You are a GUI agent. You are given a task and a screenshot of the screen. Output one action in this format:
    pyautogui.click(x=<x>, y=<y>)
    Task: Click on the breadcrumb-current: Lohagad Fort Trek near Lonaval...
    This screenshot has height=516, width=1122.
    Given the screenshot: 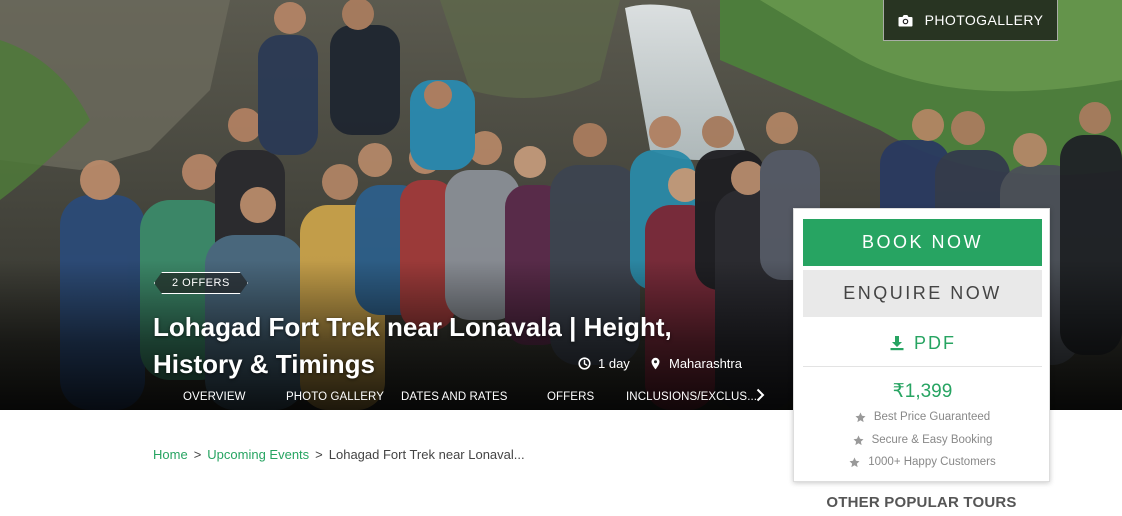 What is the action you would take?
    pyautogui.click(x=426, y=454)
    